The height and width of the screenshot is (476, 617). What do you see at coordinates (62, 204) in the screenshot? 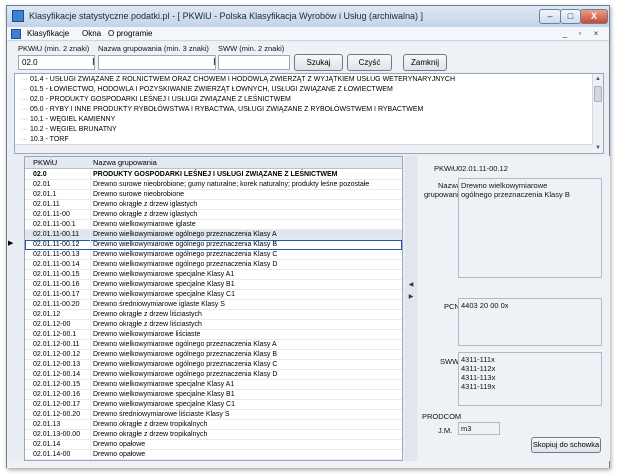
I see `cell-pkwiu: 02.01.11` at bounding box center [62, 204].